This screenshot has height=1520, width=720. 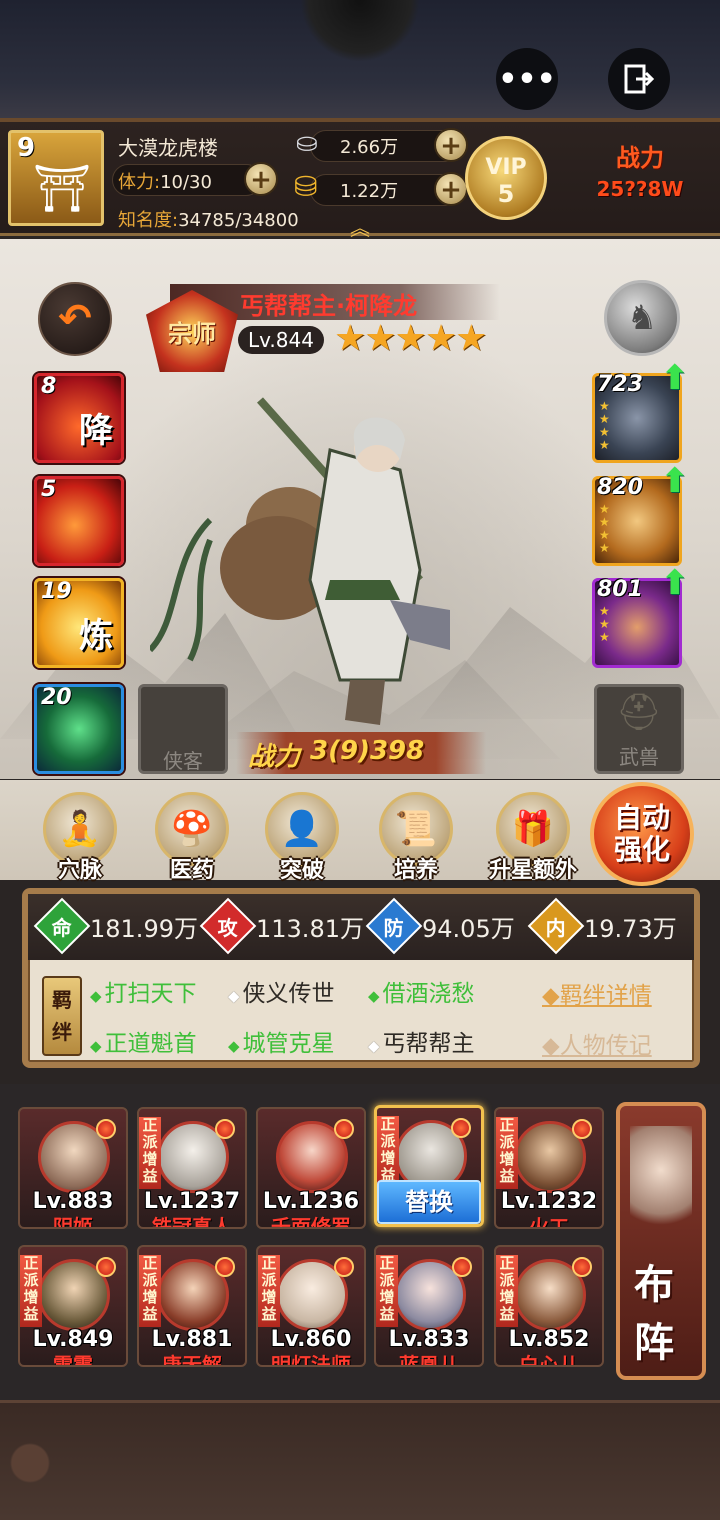 What do you see at coordinates (311, 1168) in the screenshot?
I see `roster-hero-card: Lv.1236 千面修罗` at bounding box center [311, 1168].